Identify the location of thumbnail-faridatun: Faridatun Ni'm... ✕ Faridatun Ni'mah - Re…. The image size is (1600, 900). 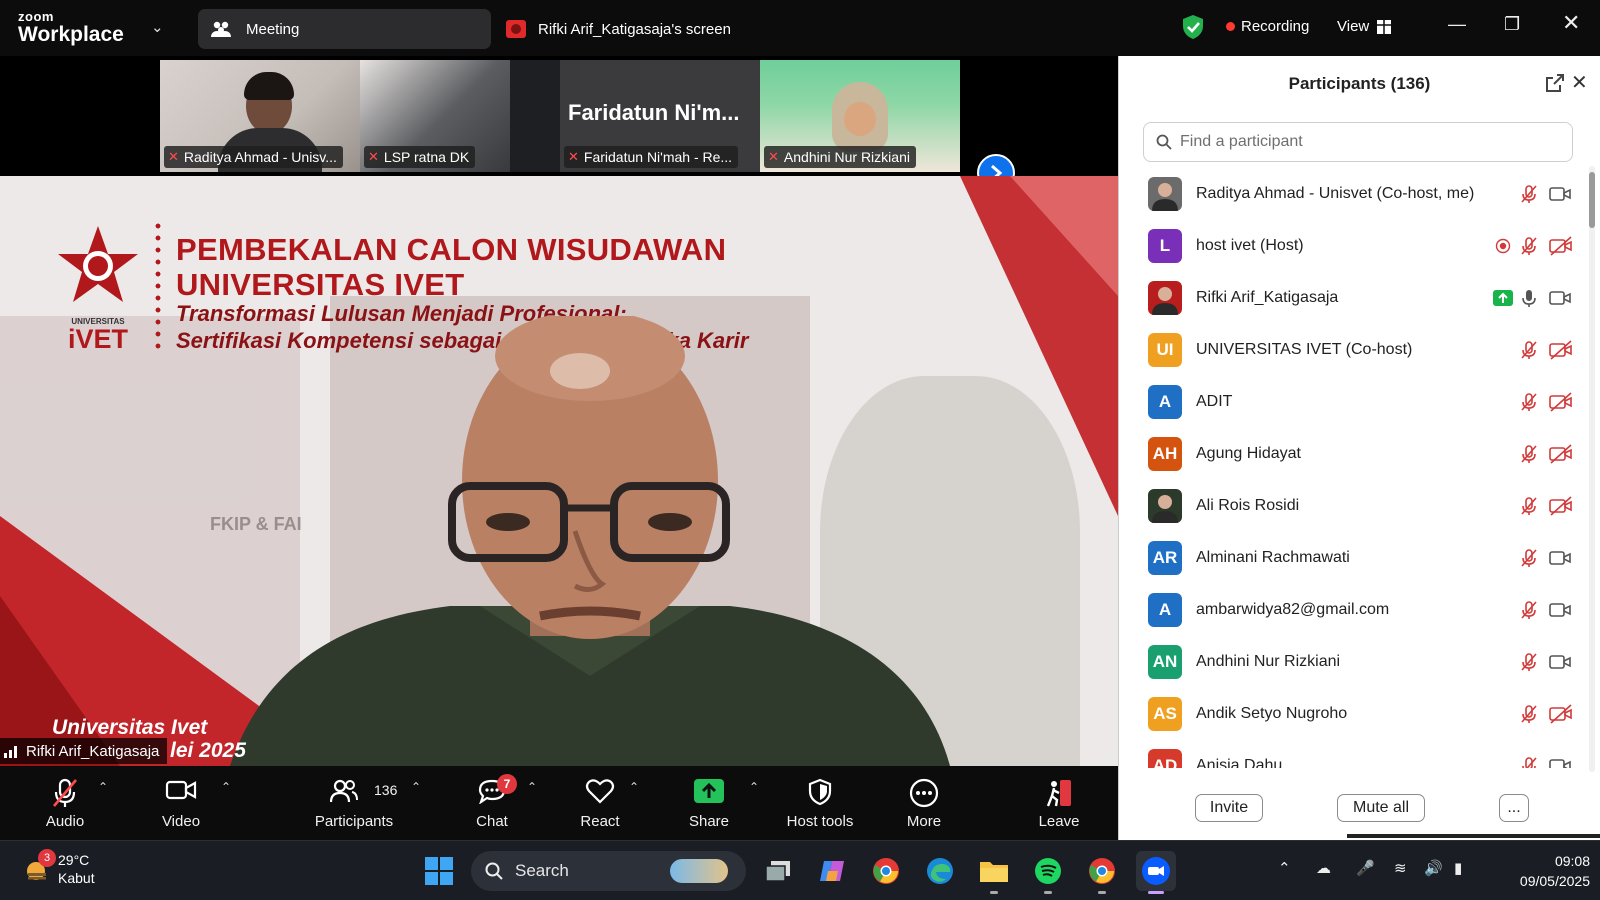
(660, 116).